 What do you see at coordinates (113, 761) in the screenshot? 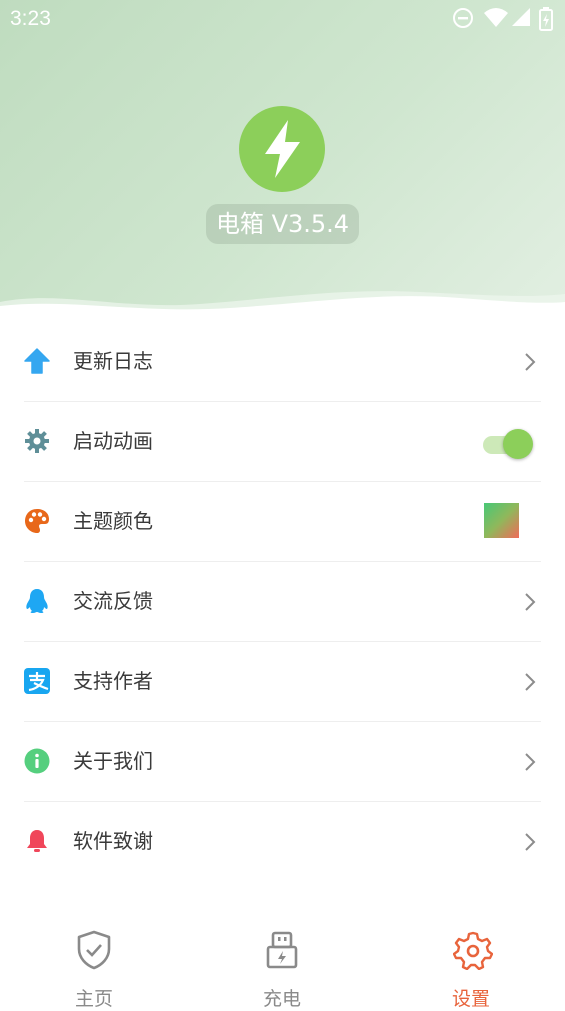
I see `menu-item-label: 关于我们` at bounding box center [113, 761].